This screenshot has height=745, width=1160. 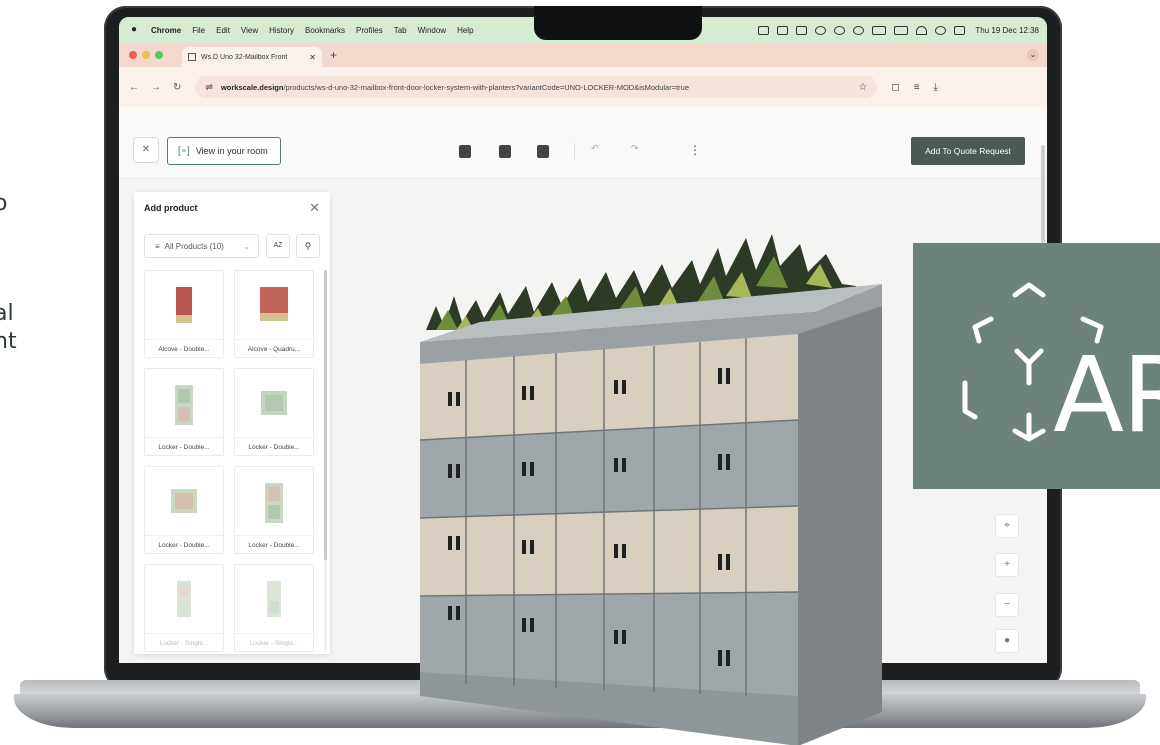 I want to click on tab-favicon-icon, so click(x=192, y=57).